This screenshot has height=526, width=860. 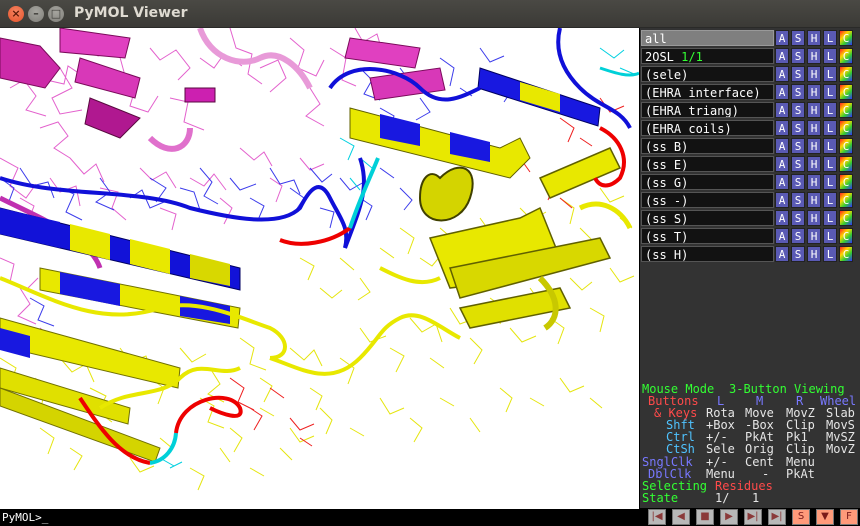 What do you see at coordinates (729, 517) in the screenshot?
I see `play-button: ▶` at bounding box center [729, 517].